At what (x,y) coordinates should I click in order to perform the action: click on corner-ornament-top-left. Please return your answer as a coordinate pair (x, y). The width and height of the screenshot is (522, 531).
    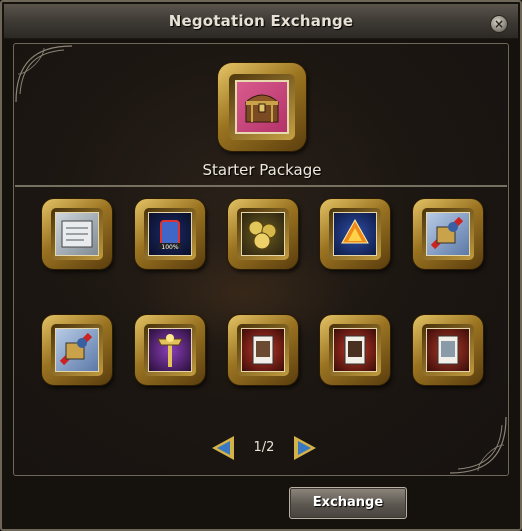
    Looking at the image, I should click on (44, 74).